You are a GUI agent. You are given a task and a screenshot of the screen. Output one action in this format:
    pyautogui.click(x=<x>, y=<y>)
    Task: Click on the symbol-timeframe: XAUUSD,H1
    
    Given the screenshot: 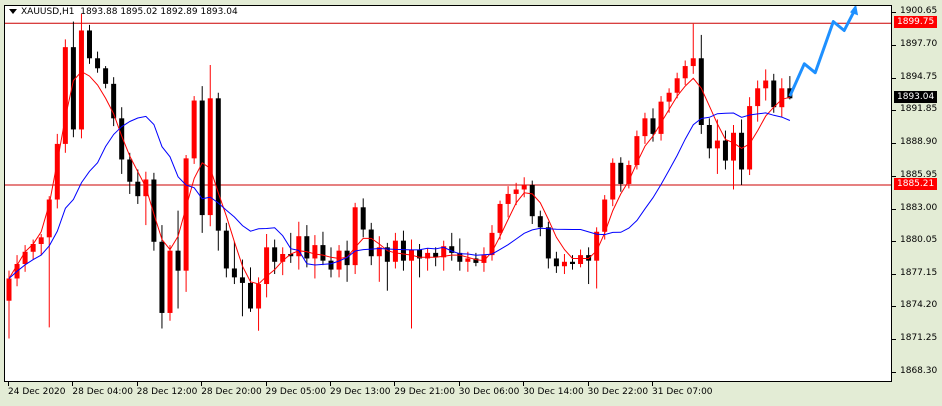 What is the action you would take?
    pyautogui.click(x=48, y=12)
    